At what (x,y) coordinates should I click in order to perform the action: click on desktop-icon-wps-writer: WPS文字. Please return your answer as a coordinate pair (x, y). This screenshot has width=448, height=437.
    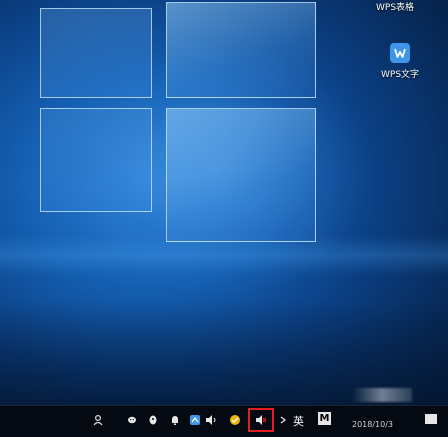
    Looking at the image, I should click on (400, 61).